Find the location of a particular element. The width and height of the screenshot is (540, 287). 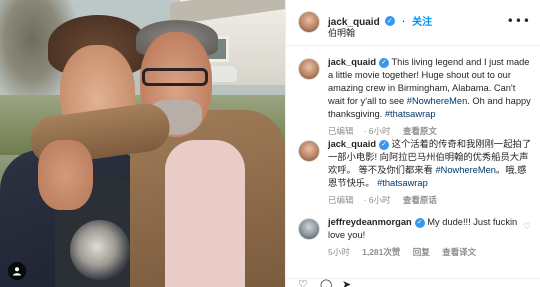

share-icon: ➤ is located at coordinates (346, 282).